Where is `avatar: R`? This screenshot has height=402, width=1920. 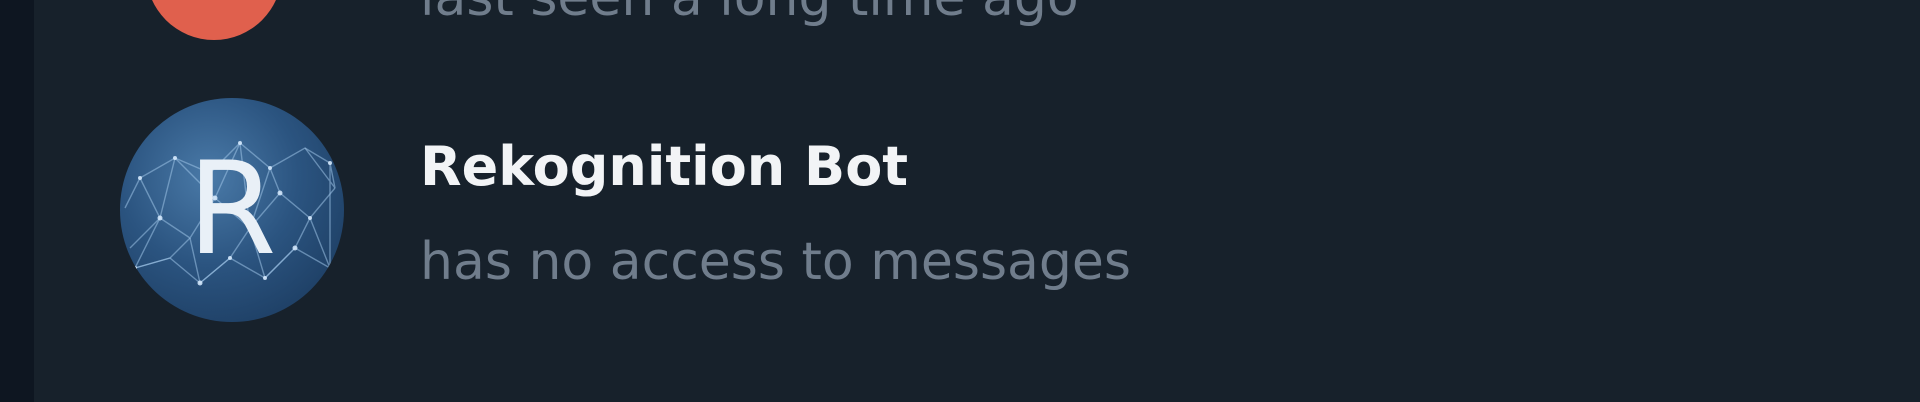
avatar: R is located at coordinates (232, 210).